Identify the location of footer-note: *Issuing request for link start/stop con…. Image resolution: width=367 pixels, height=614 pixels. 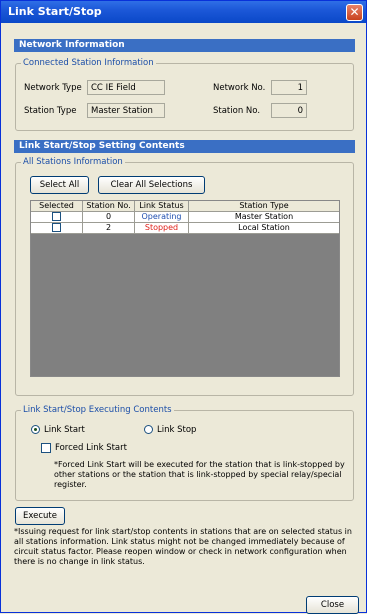
(183, 546).